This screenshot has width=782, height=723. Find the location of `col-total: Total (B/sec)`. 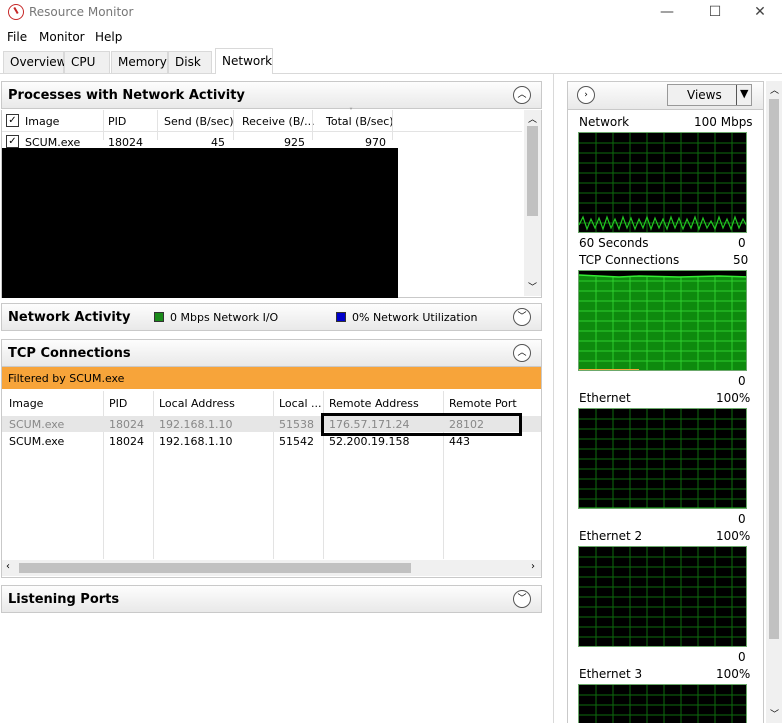

col-total: Total (B/sec) is located at coordinates (360, 121).